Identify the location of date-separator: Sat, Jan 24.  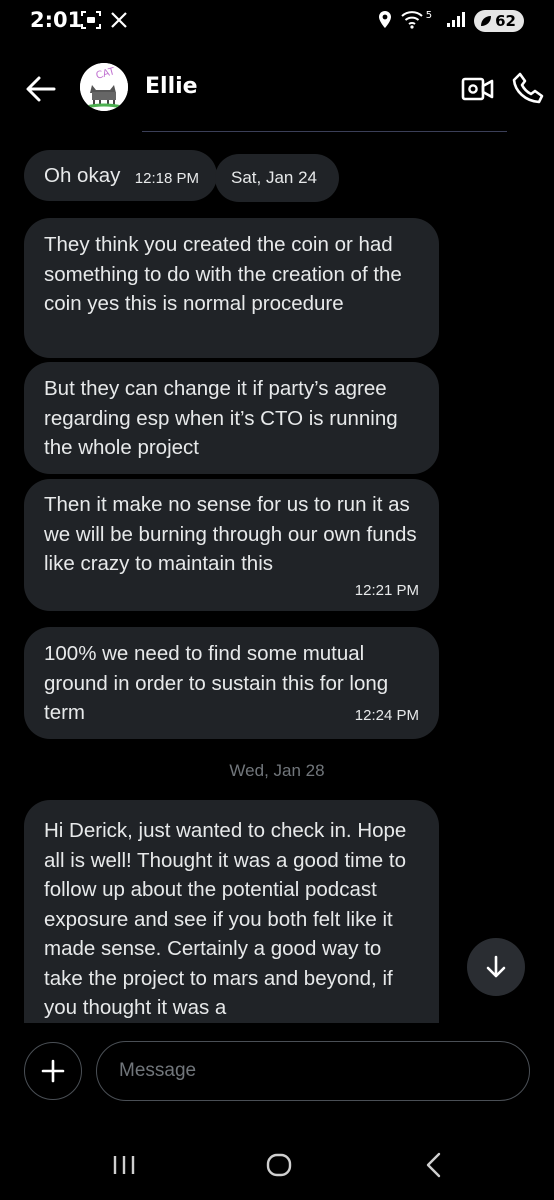
(277, 178).